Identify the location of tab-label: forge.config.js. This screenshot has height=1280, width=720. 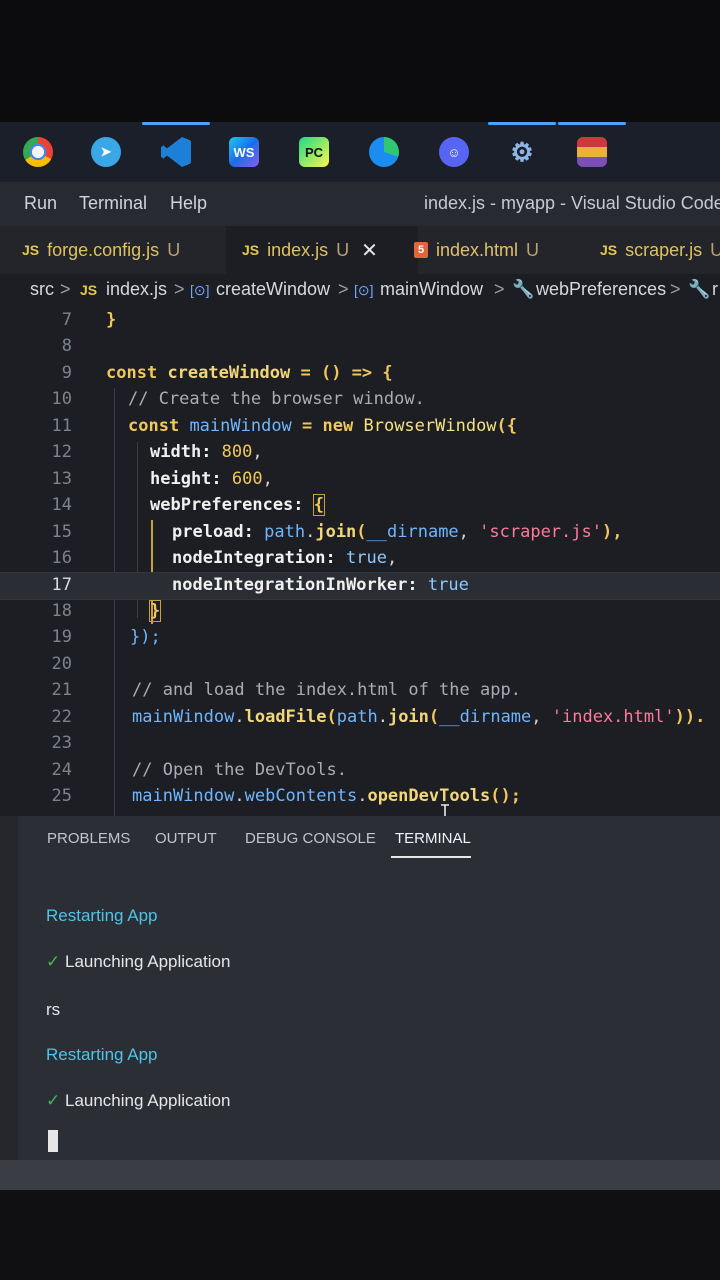
(103, 249).